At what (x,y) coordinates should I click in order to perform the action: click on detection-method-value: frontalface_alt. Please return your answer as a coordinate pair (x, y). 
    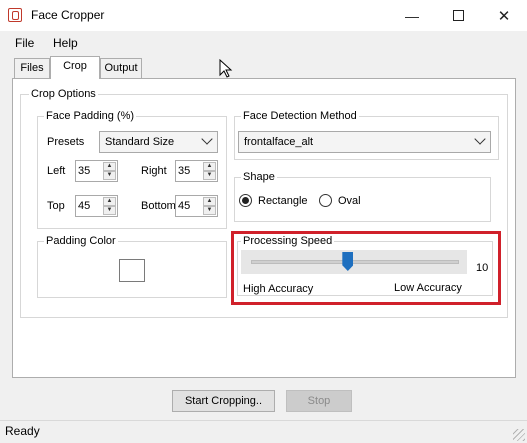
    Looking at the image, I should click on (279, 142).